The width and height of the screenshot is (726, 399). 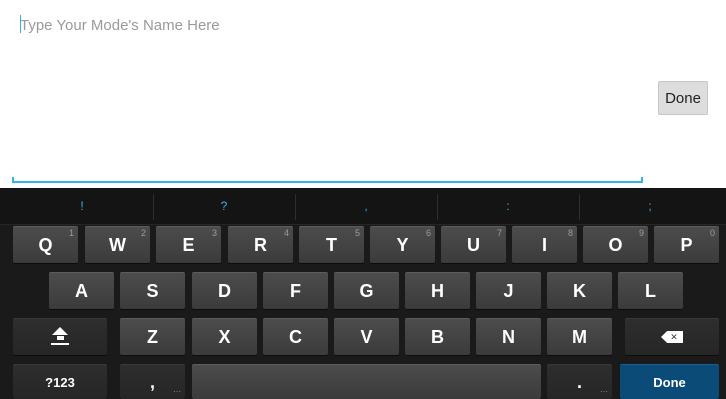 What do you see at coordinates (428, 233) in the screenshot?
I see `key-hint: 6` at bounding box center [428, 233].